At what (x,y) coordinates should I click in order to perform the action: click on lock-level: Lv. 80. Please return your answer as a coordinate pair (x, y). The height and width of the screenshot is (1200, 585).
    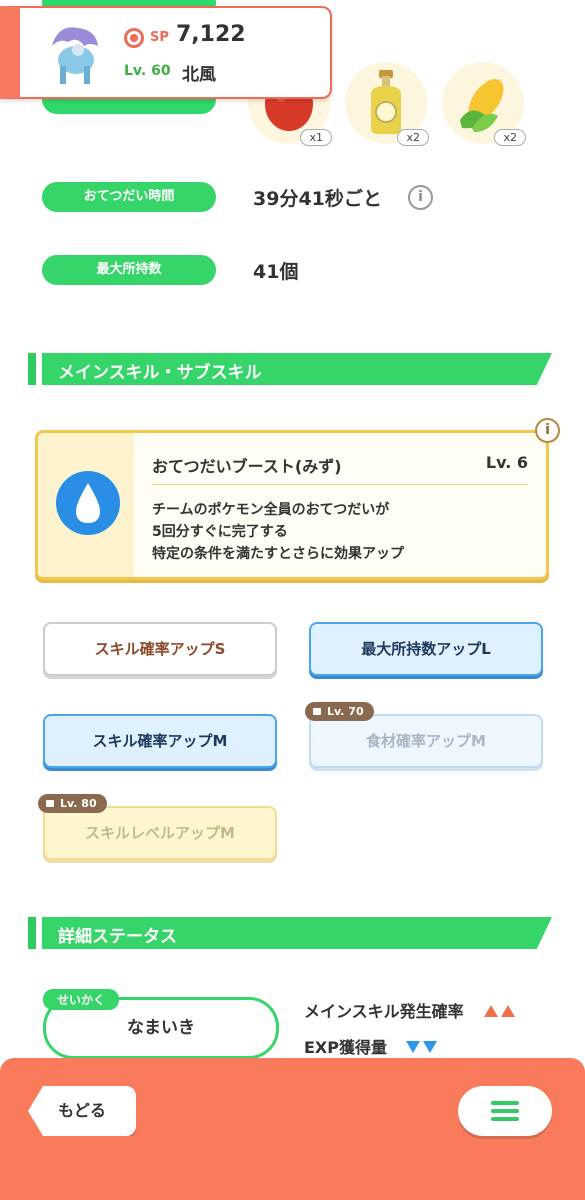
    Looking at the image, I should click on (78, 803).